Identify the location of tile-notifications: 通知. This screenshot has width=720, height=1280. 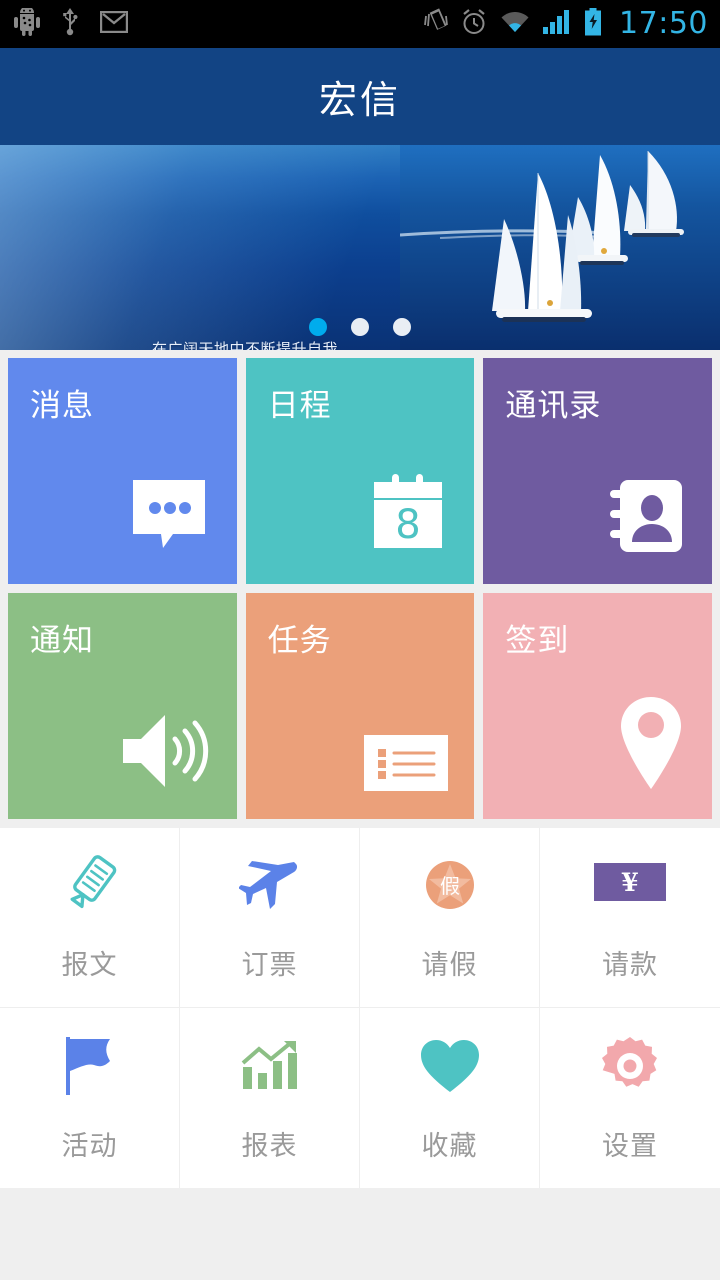
(122, 706).